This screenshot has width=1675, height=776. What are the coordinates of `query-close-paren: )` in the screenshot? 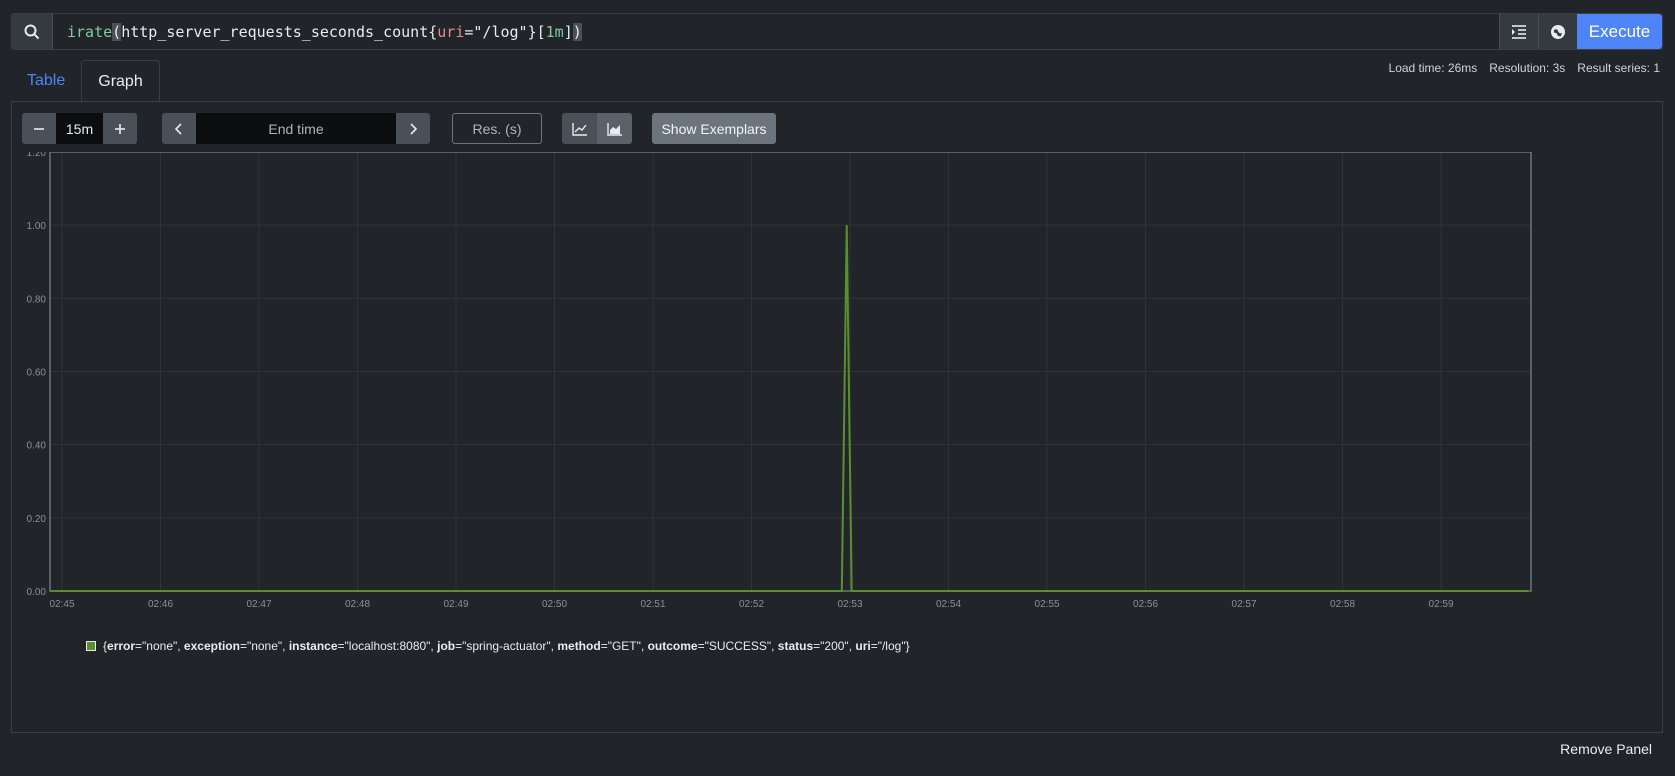 It's located at (577, 31).